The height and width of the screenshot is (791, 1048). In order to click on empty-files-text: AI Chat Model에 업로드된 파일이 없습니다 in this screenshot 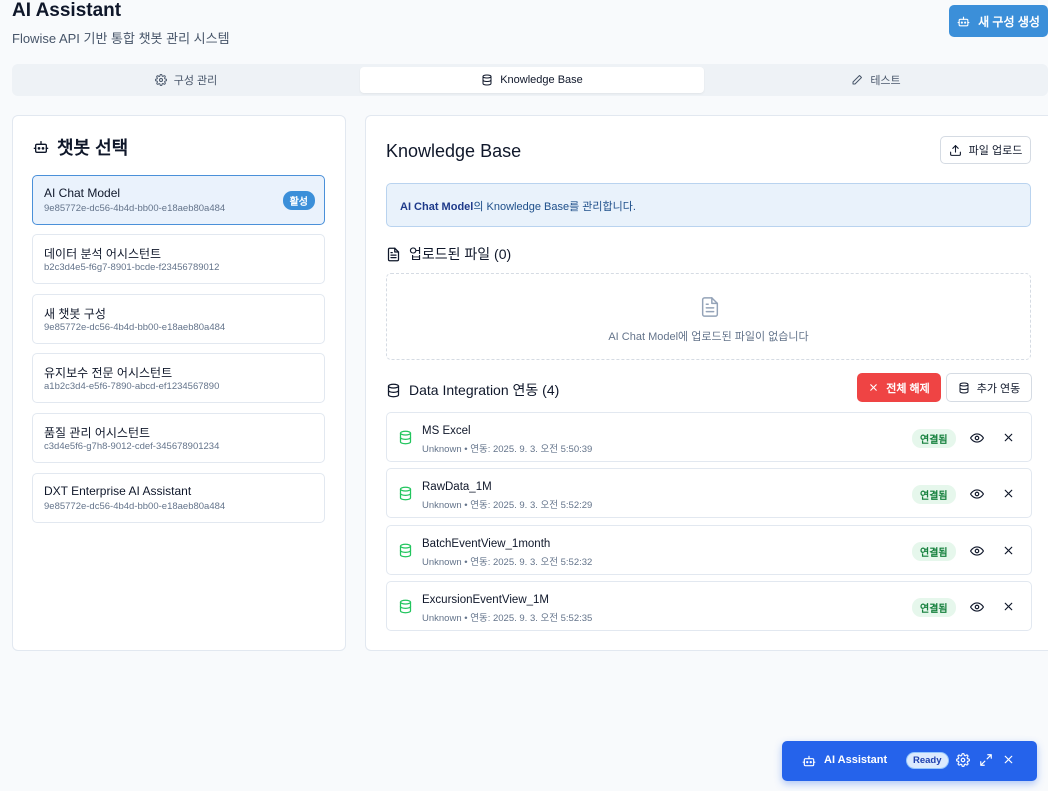, I will do `click(708, 337)`.